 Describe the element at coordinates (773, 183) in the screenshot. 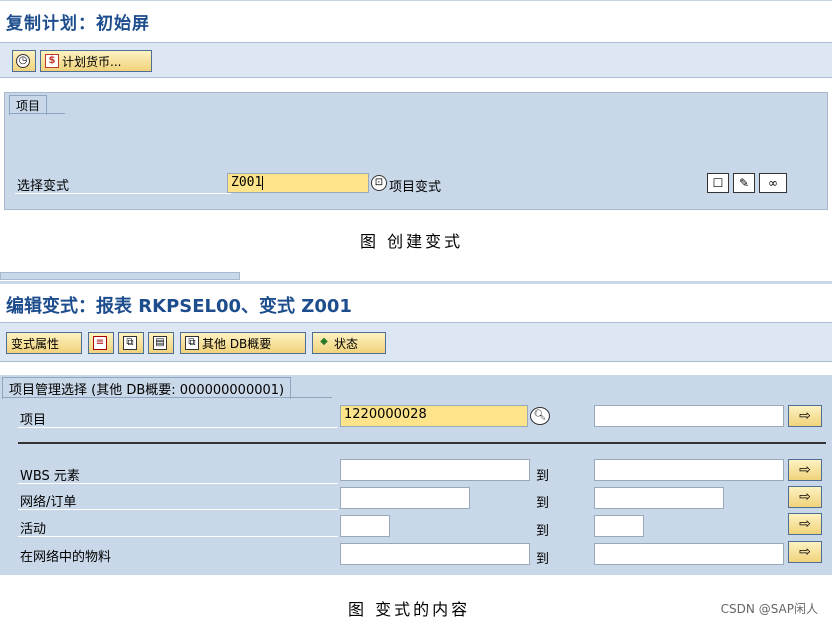

I see `glasses-icon: ∞` at that location.